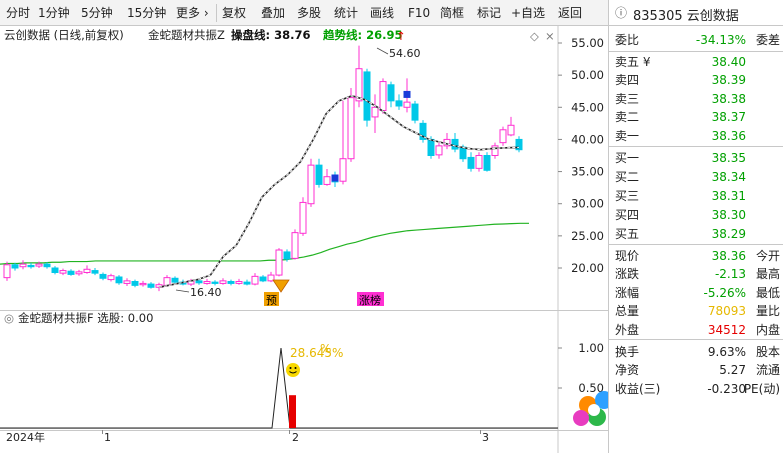  I want to click on low-price-label: 16.40, so click(206, 292).